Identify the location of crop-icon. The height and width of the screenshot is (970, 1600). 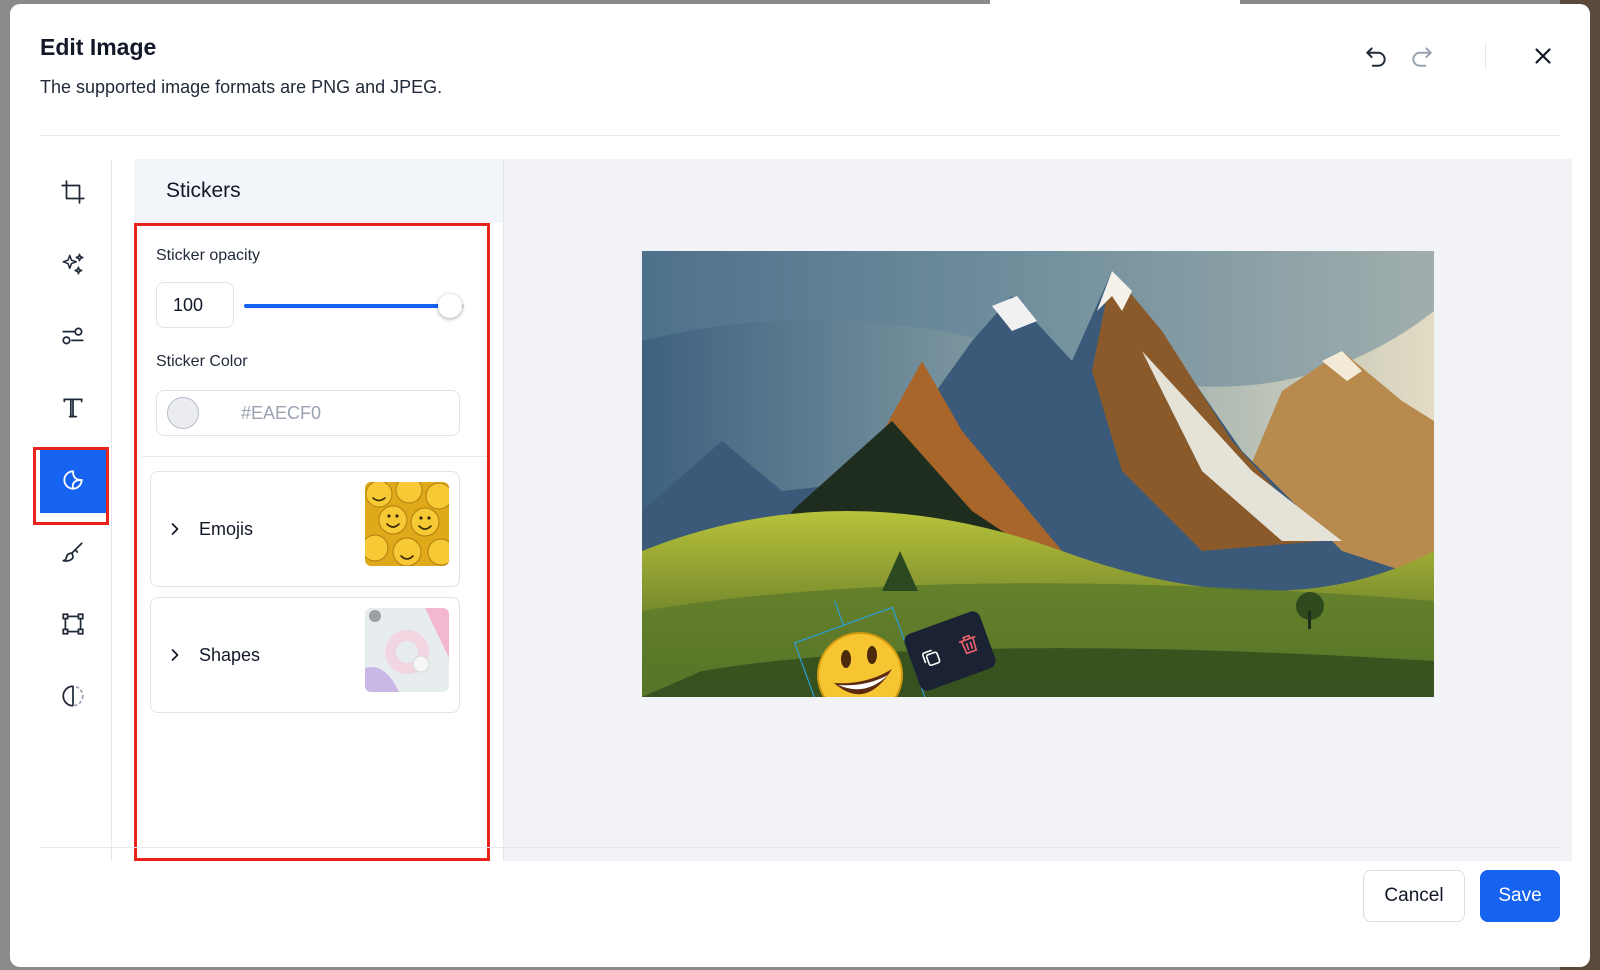
(73, 192).